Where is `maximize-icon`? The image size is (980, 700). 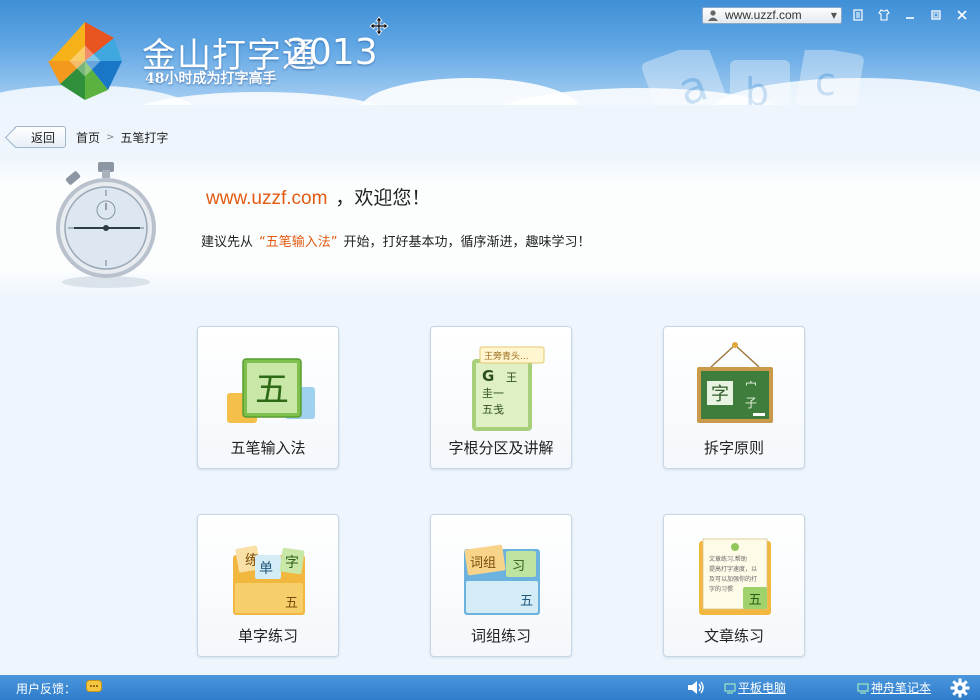 maximize-icon is located at coordinates (936, 15).